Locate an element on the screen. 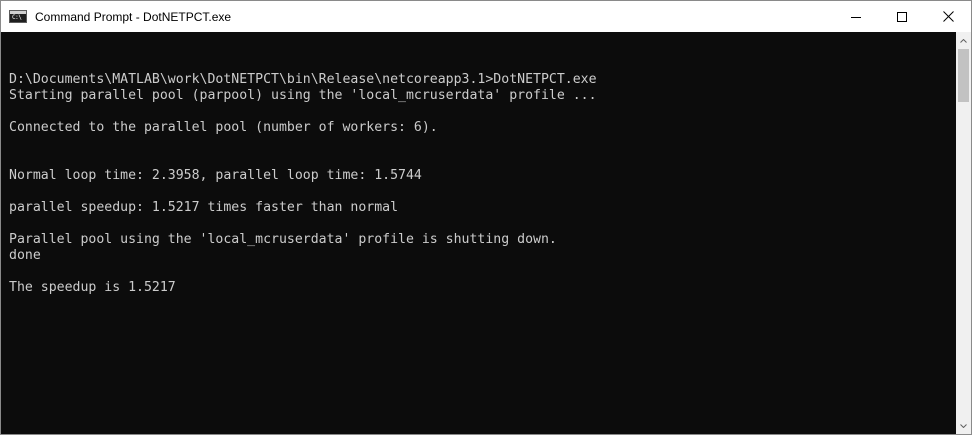  caption-buttons is located at coordinates (902, 16).